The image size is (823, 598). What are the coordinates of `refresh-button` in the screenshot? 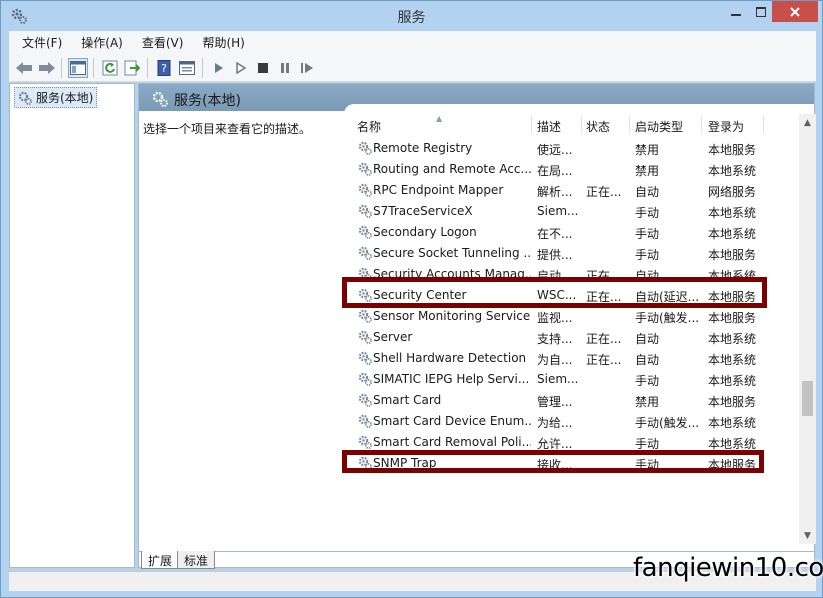 It's located at (110, 68).